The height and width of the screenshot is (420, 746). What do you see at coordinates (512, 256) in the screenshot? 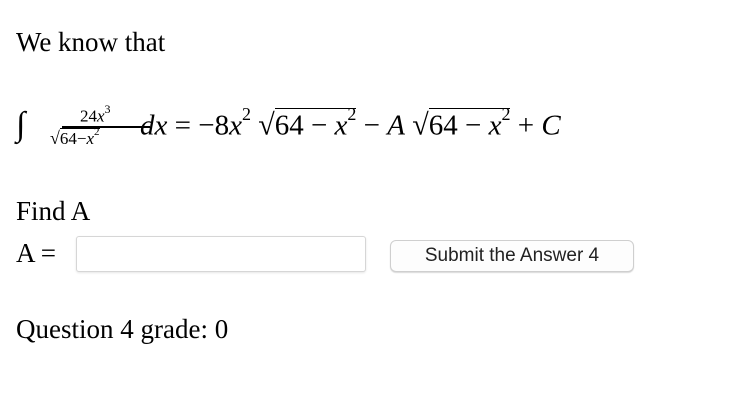
I see `submit-answer-button: Submit the Answer 4` at bounding box center [512, 256].